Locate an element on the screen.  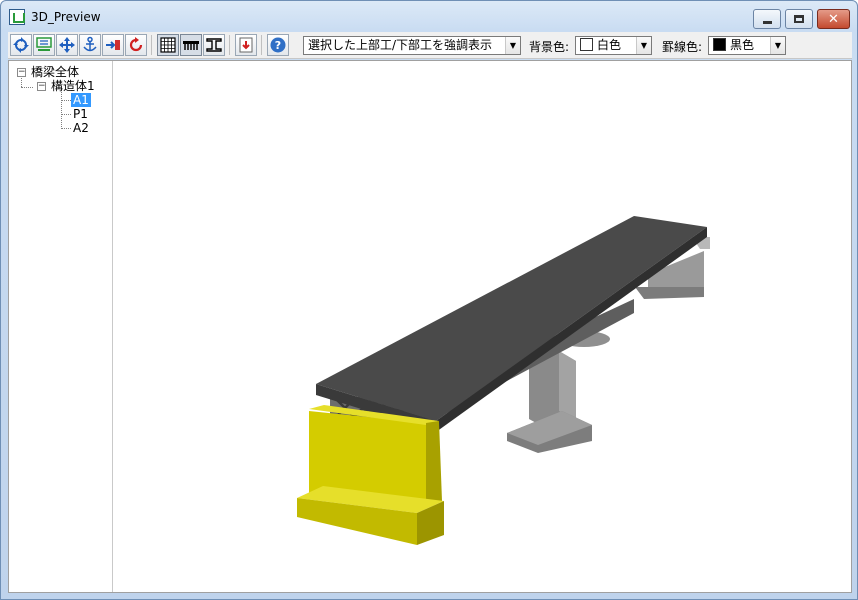
maximize-button is located at coordinates (799, 19).